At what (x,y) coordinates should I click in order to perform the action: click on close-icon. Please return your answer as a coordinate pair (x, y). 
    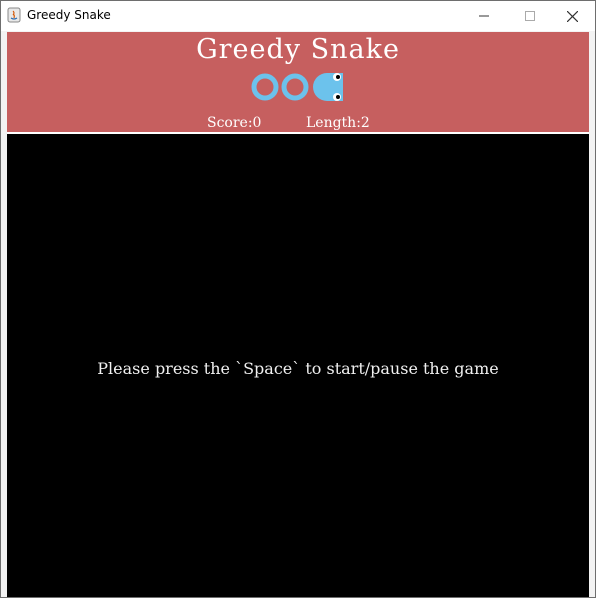
    Looking at the image, I should click on (572, 16).